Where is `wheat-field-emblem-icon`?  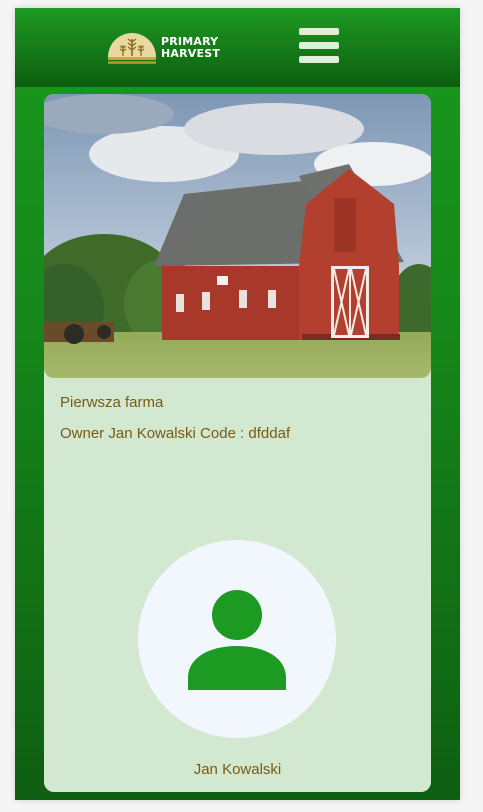
wheat-field-emblem-icon is located at coordinates (132, 48).